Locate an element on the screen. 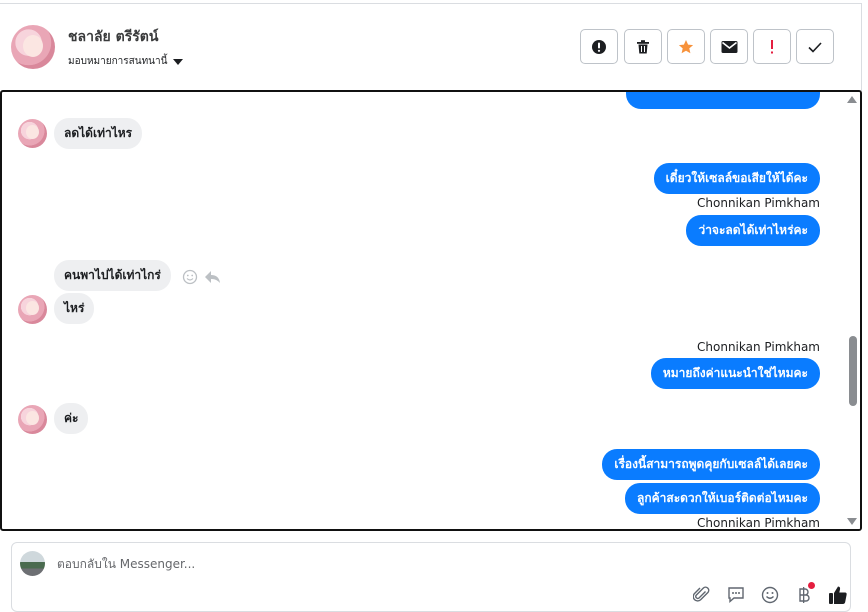 This screenshot has width=868, height=612. conversation-header: ชลาลัย ตรีรัตน์ มอบหมายการสนทนานี้ is located at coordinates (431, 47).